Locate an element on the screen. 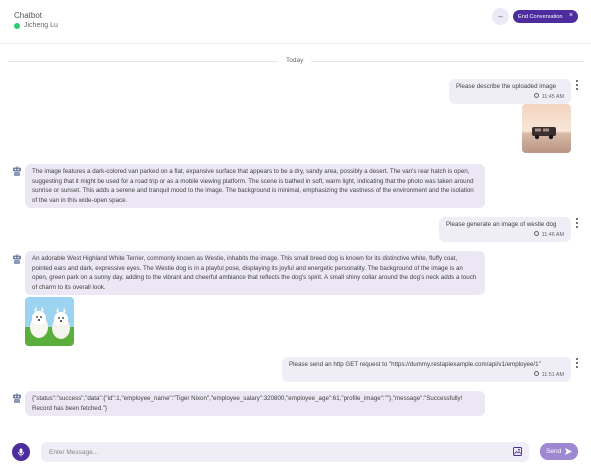  message-input is located at coordinates (285, 452).